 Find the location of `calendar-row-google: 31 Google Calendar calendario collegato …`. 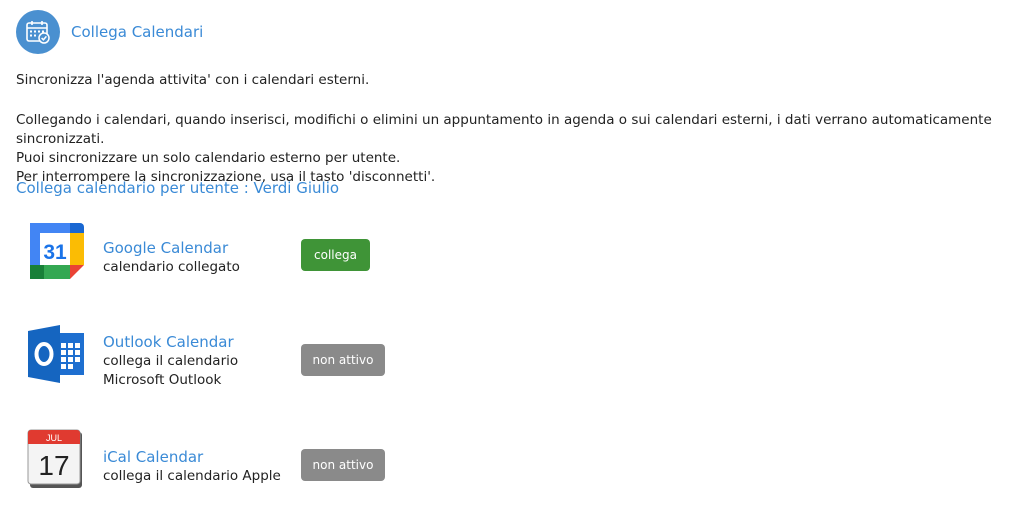

calendar-row-google: 31 Google Calendar calendario collegato … is located at coordinates (198, 250).